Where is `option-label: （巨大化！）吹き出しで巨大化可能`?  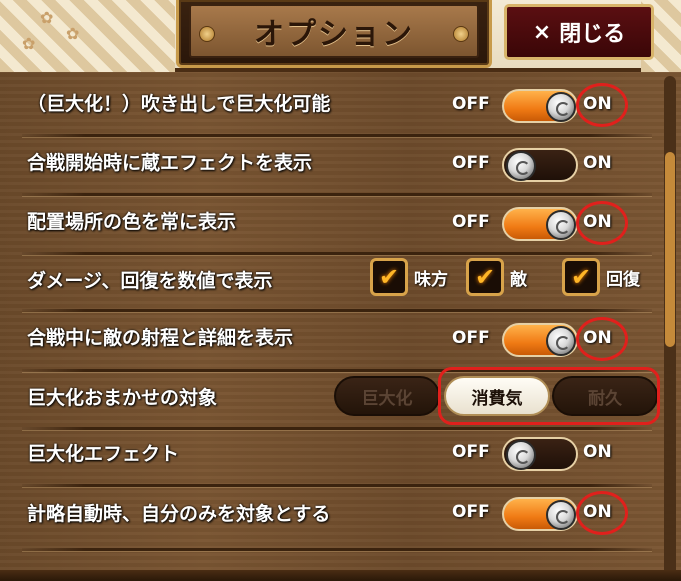
option-label: （巨大化！）吹き出しで巨大化可能 is located at coordinates (179, 104).